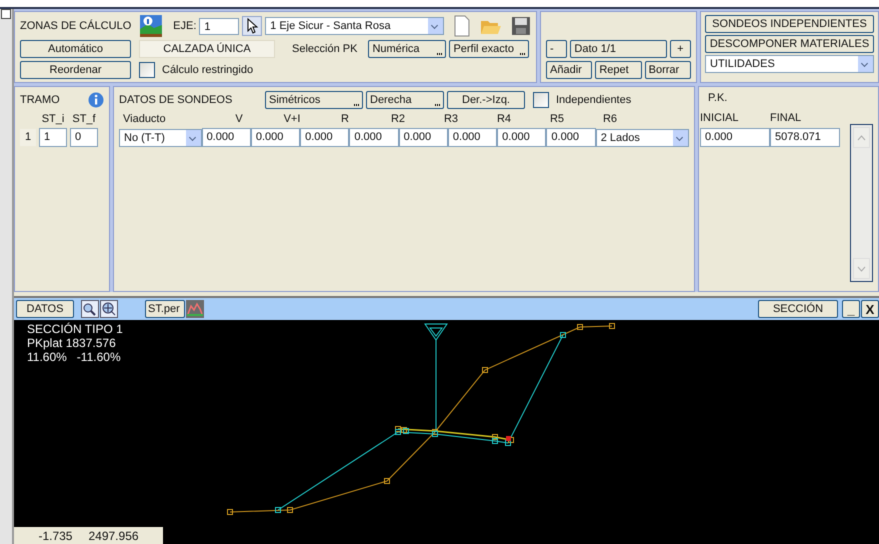  What do you see at coordinates (176, 100) in the screenshot?
I see `sondeos-title: DATOS DE SONDEOS` at bounding box center [176, 100].